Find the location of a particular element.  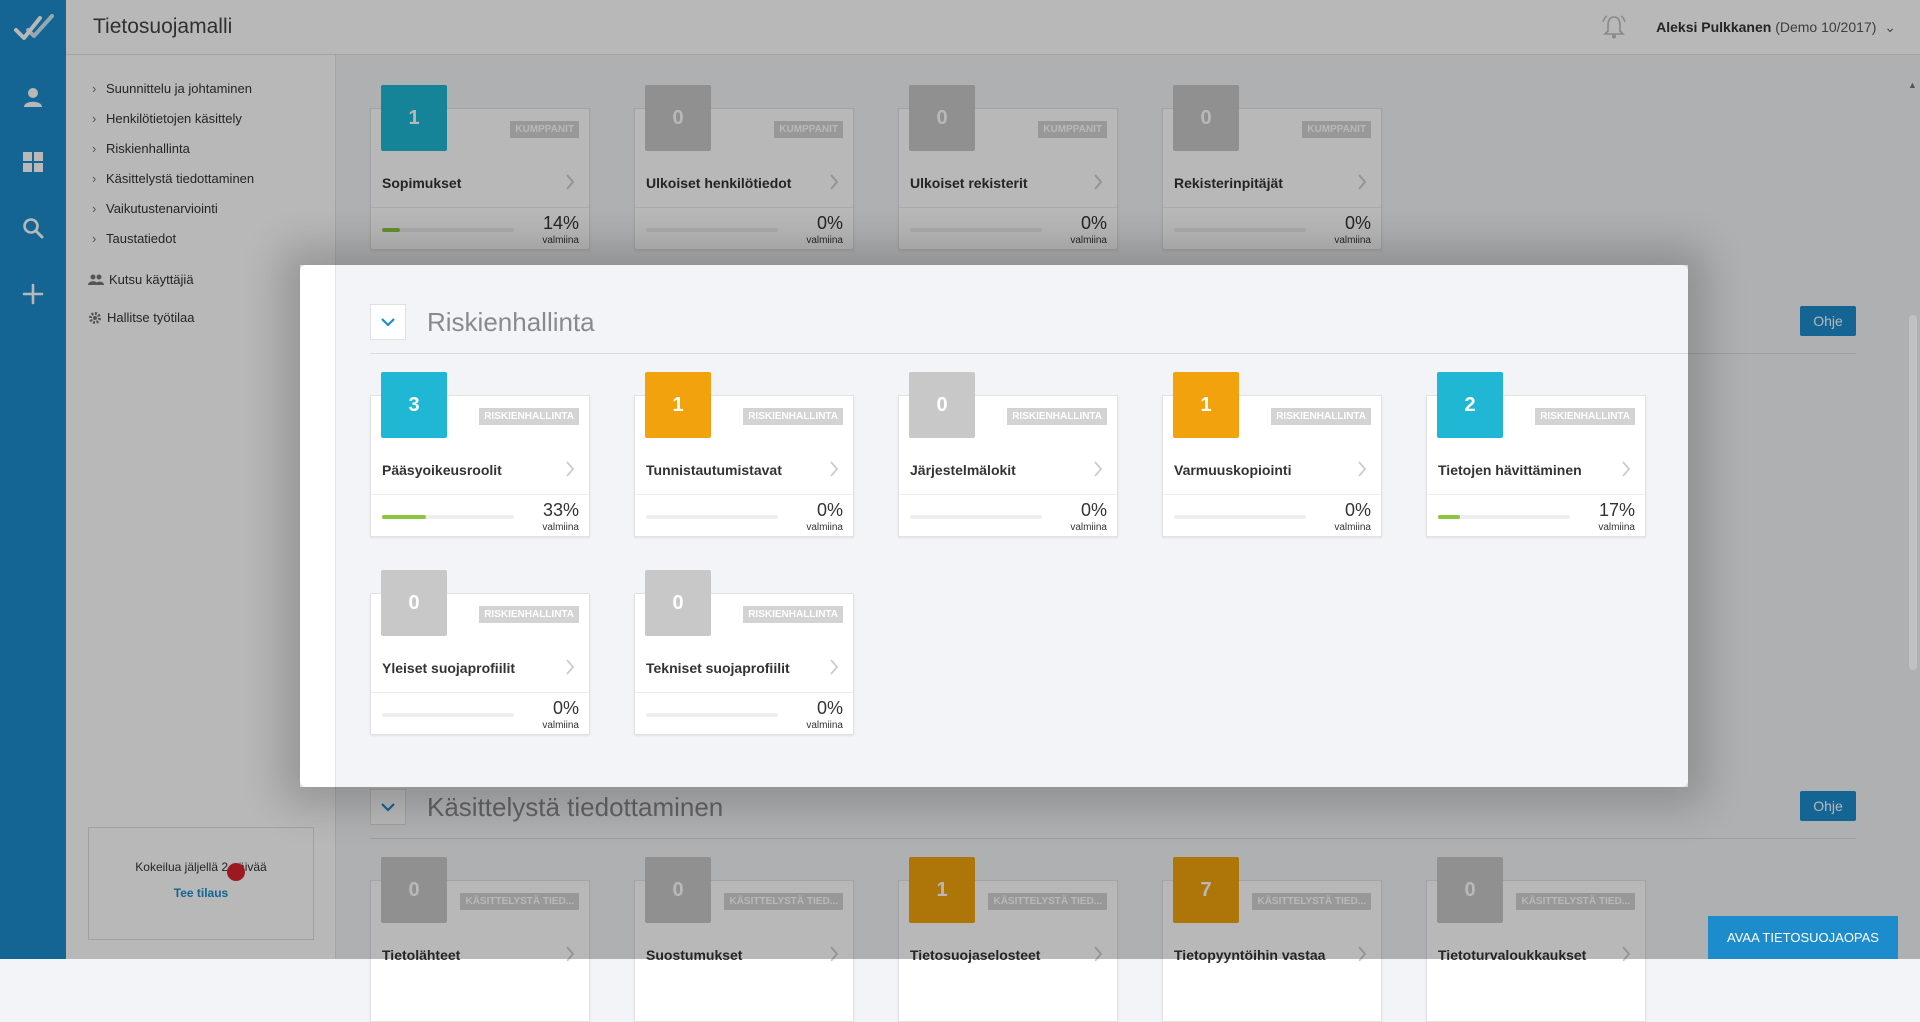

sidebar-item-vaikutustenarviointi: › Vaikutustenarviointi is located at coordinates (155, 208).